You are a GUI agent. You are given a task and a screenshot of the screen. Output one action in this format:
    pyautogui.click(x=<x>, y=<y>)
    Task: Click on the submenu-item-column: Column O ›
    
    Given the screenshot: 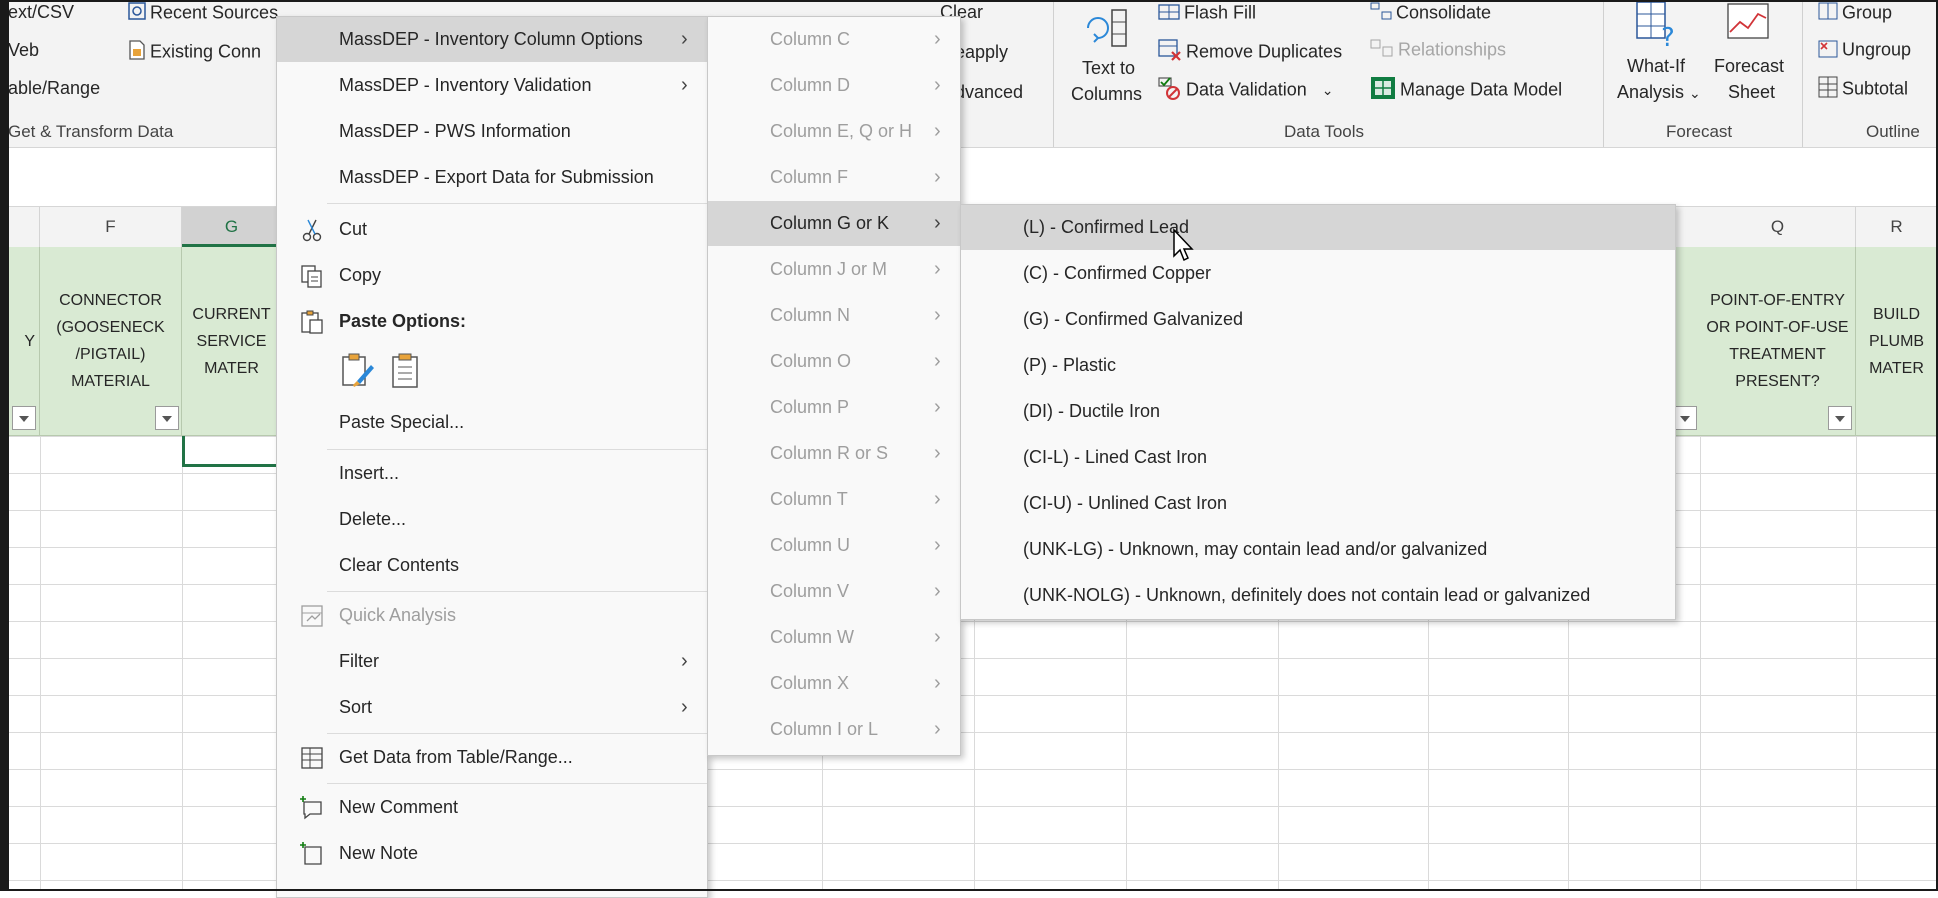 What is the action you would take?
    pyautogui.click(x=834, y=361)
    